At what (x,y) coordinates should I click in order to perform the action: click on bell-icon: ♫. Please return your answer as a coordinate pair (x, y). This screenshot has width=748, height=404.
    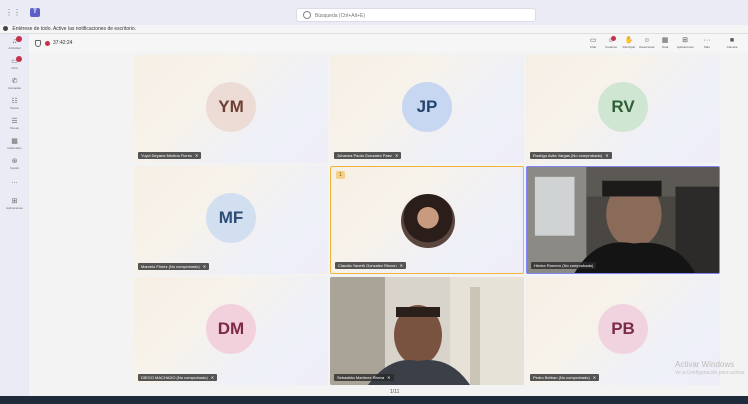
    Looking at the image, I should click on (14, 41).